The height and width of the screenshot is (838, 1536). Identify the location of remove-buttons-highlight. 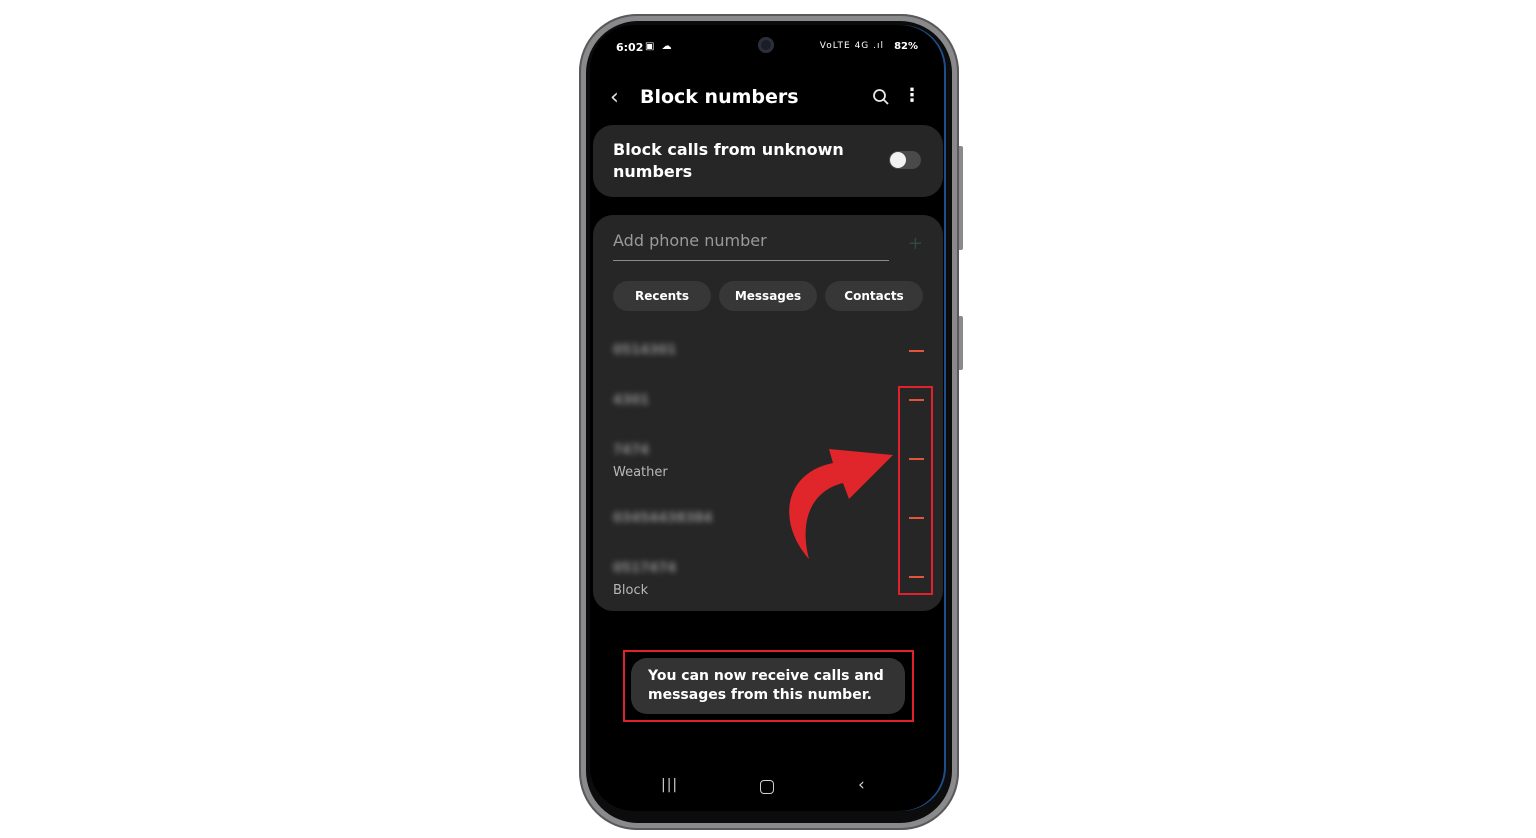
(915, 490).